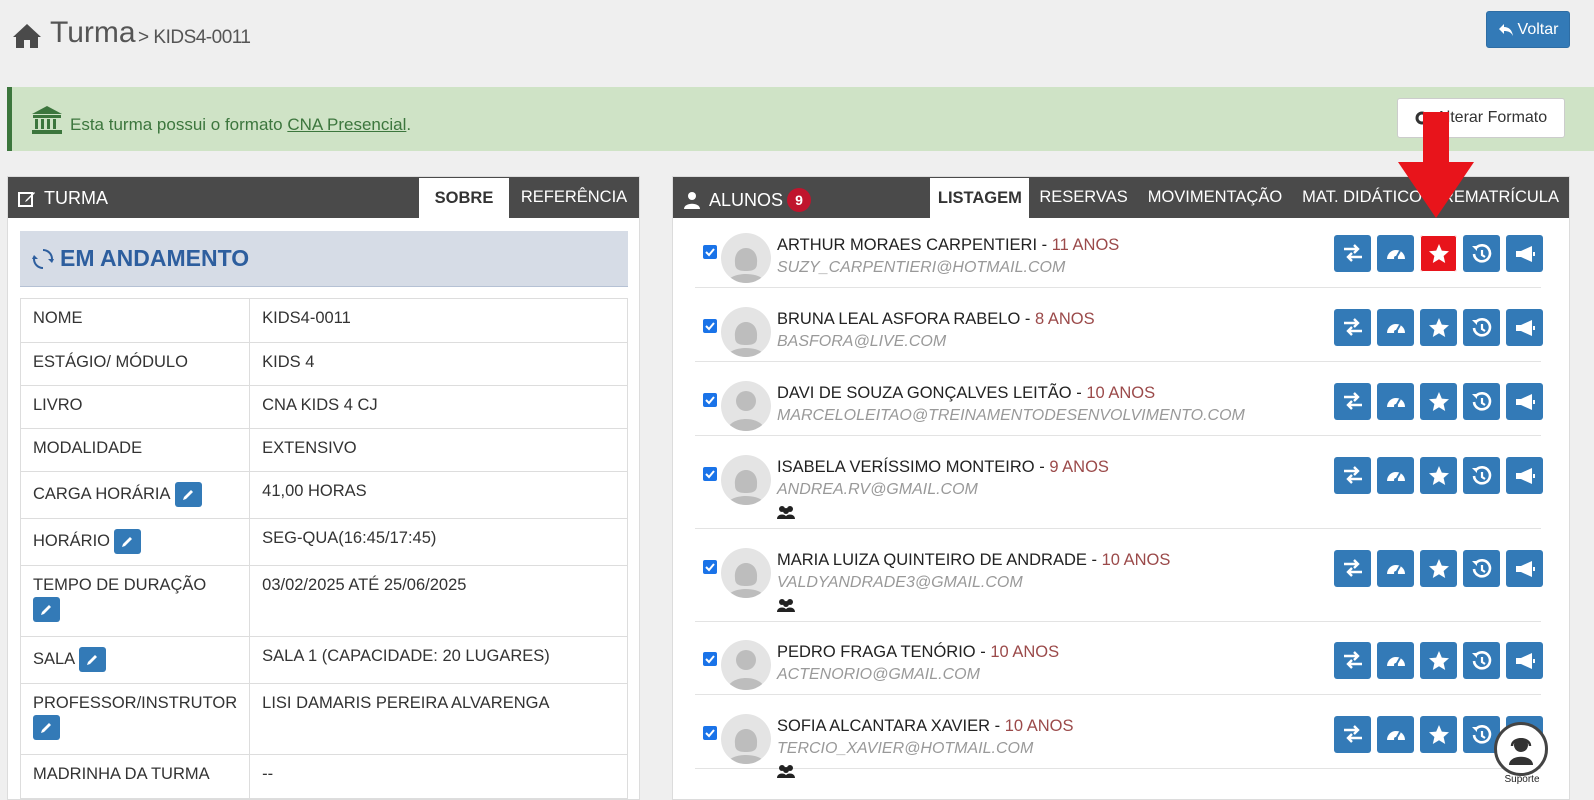  I want to click on row-value: LISI DAMARIS PEREIRA ALVARENGA, so click(438, 719).